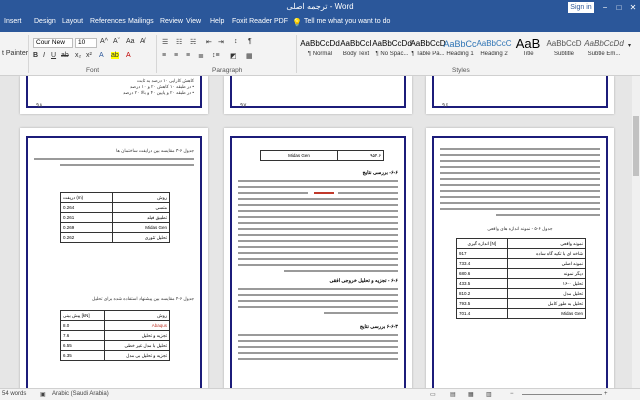  Describe the element at coordinates (233, 56) in the screenshot. I see `shading-icon: ◩` at that location.